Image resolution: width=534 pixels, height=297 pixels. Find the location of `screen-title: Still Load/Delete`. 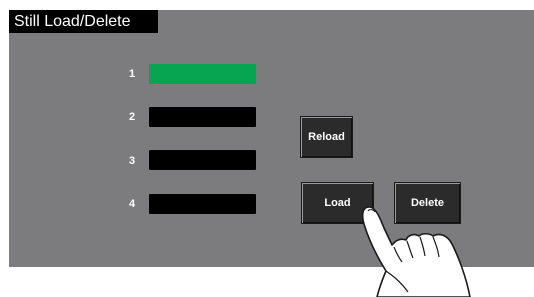

screen-title: Still Load/Delete is located at coordinates (83, 21).